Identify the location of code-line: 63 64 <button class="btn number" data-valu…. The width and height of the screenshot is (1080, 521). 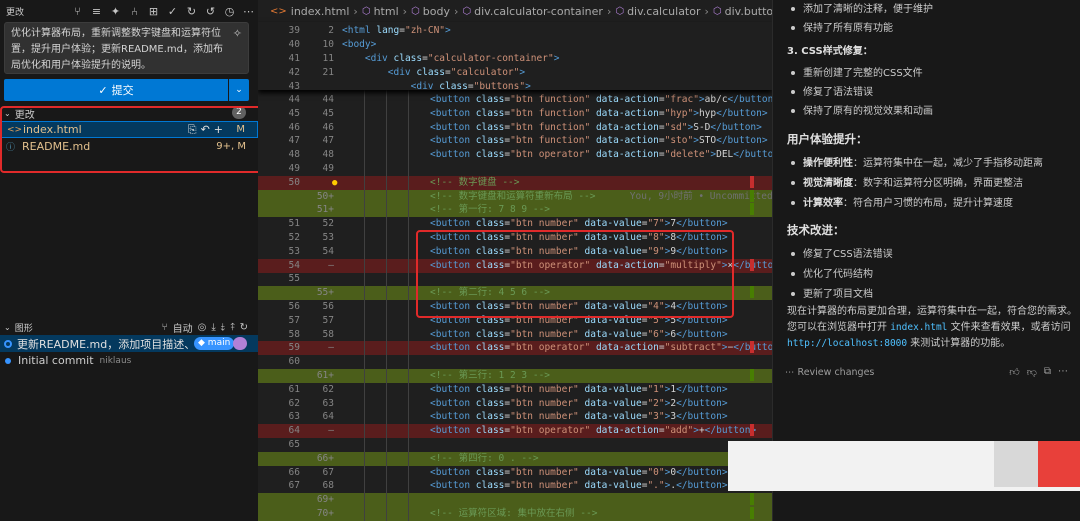
(515, 417).